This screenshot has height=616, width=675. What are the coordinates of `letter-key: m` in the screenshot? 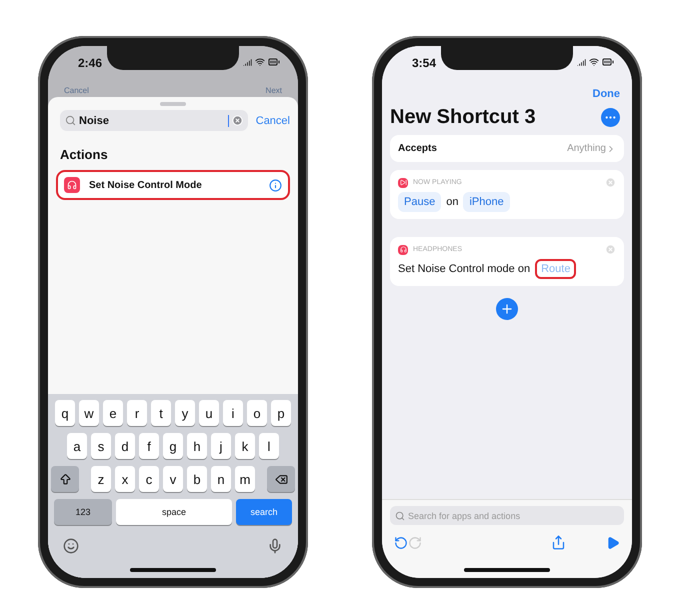 It's located at (245, 479).